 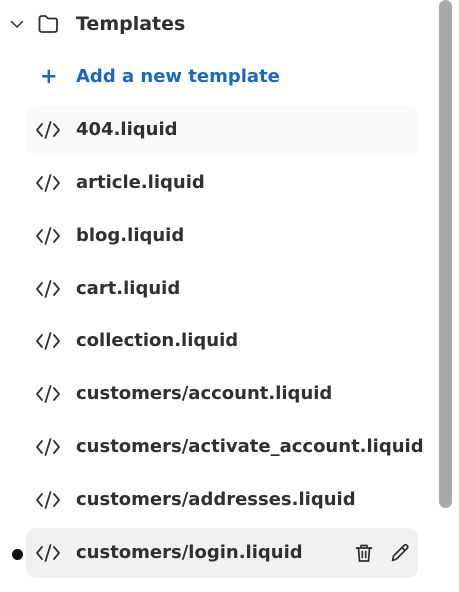 I want to click on add-new-template-button: + Add a new template, so click(x=222, y=78).